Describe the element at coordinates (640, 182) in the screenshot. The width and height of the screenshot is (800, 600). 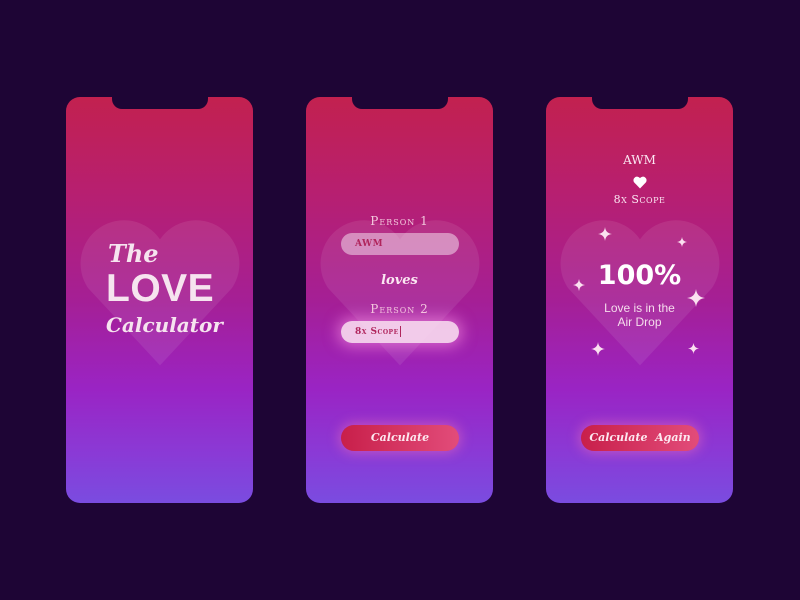
I see `heart-icon` at that location.